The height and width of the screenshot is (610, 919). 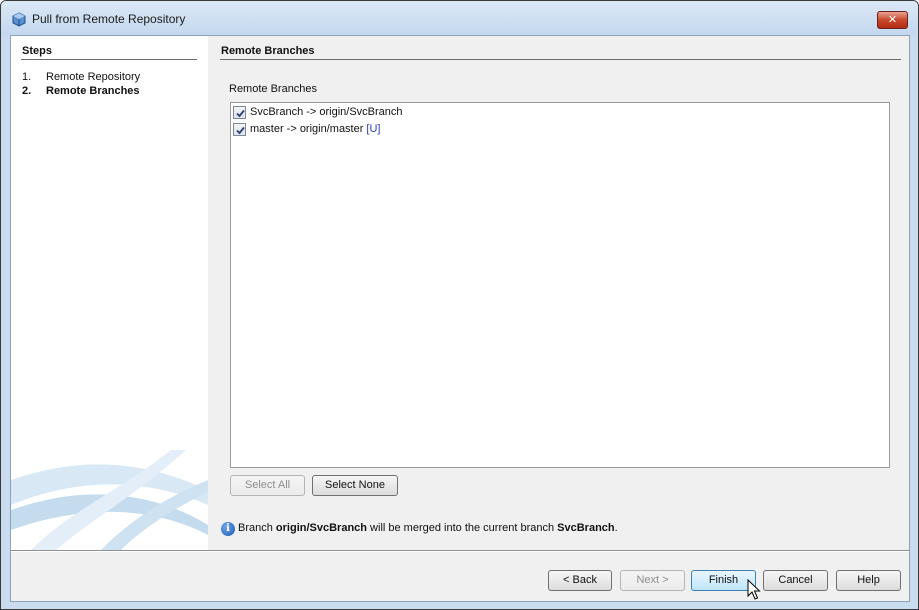 What do you see at coordinates (355, 485) in the screenshot?
I see `select-none-button: Select None` at bounding box center [355, 485].